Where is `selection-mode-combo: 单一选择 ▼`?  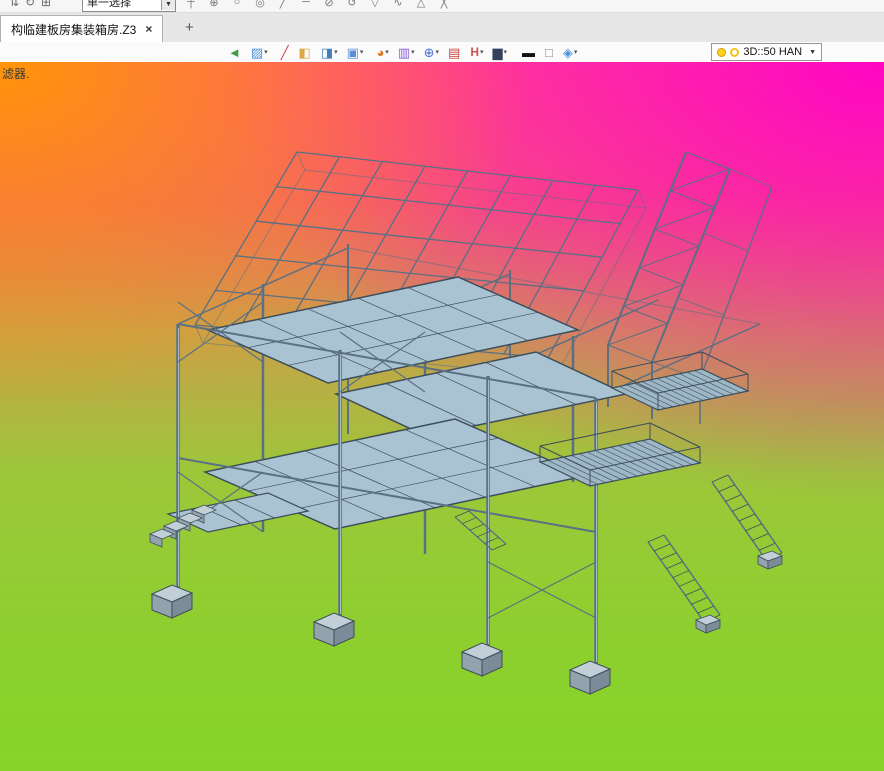
selection-mode-combo: 单一选择 ▼ is located at coordinates (129, 6).